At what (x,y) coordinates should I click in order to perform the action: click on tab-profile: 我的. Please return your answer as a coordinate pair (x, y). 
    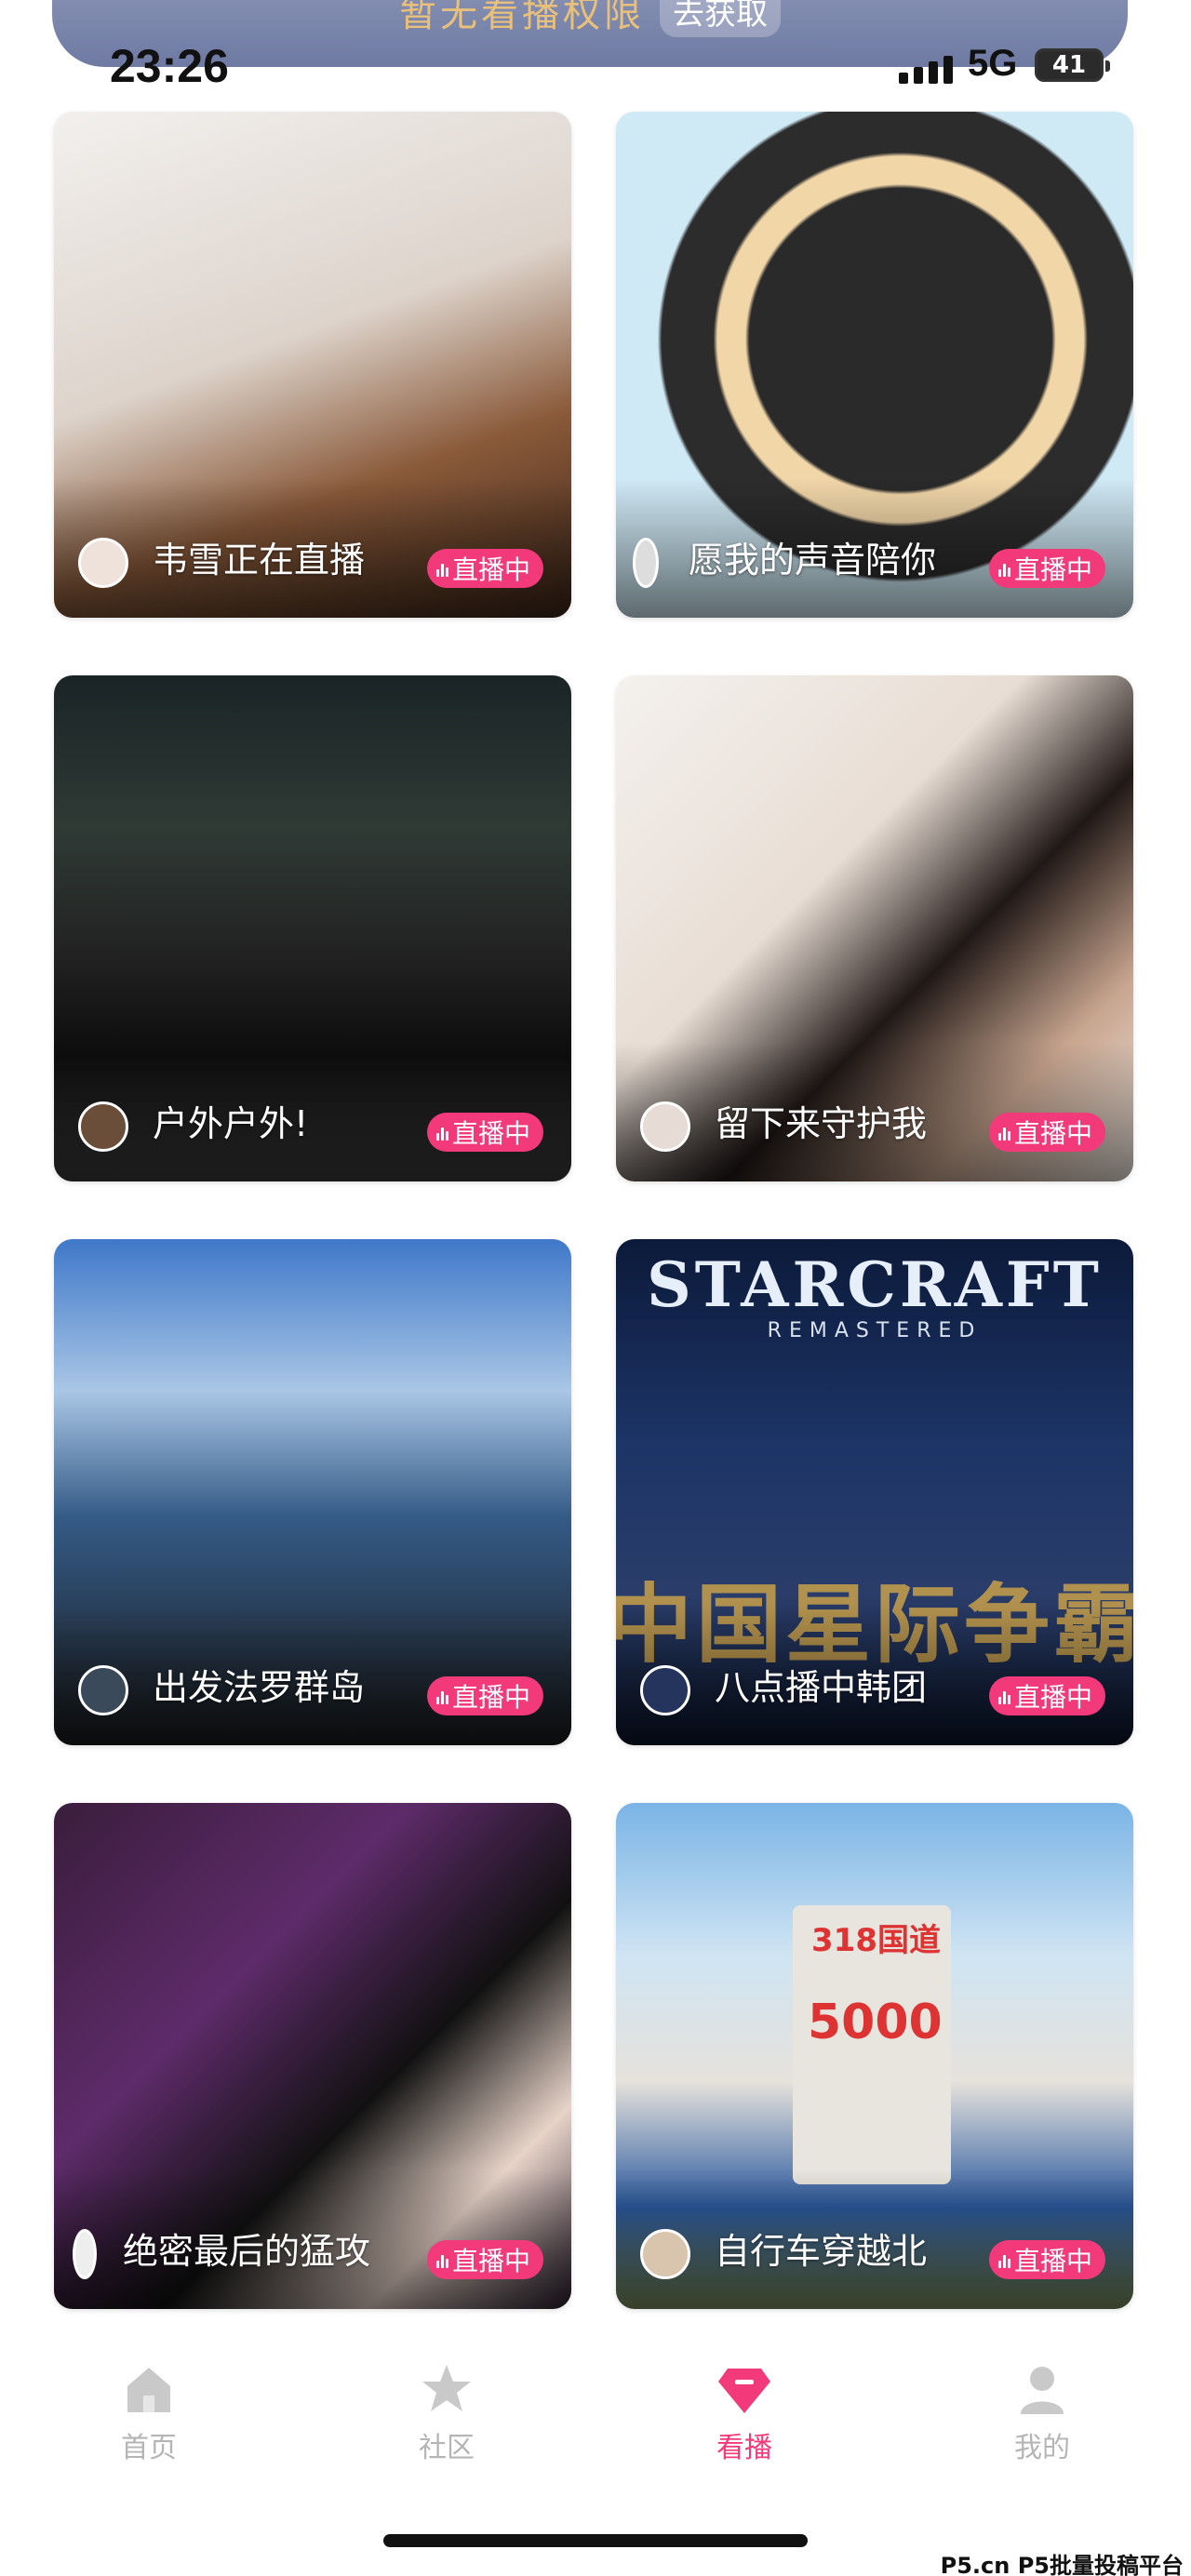
    Looking at the image, I should click on (1042, 2409).